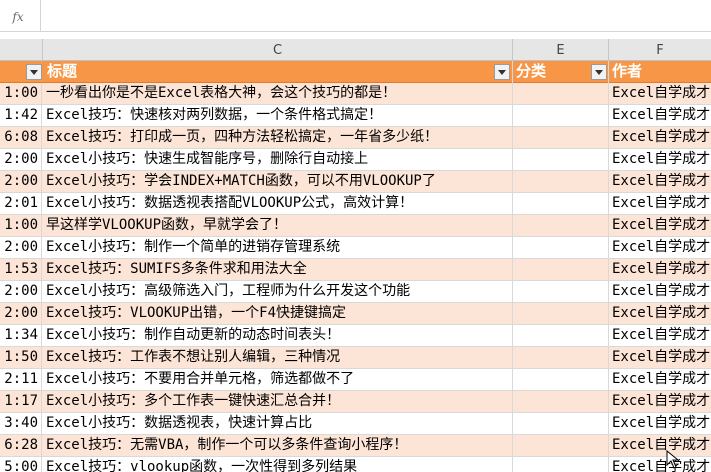 The image size is (711, 472). I want to click on title-cell: 早这样学VLOOKUP函数，早就学会了！, so click(278, 225).